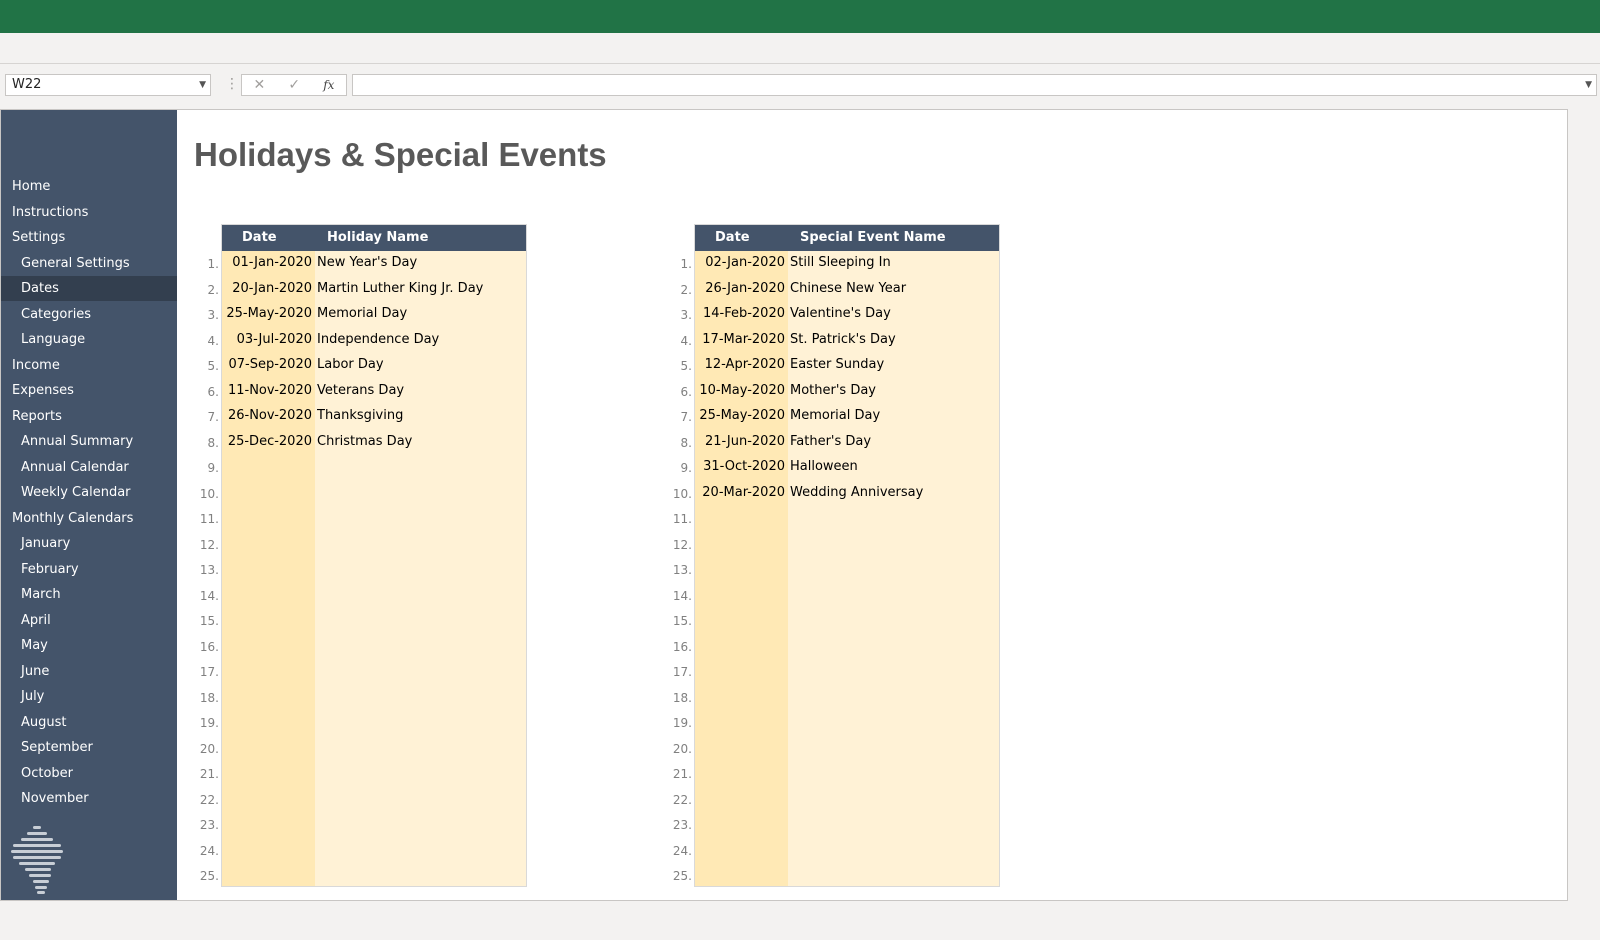  Describe the element at coordinates (892, 467) in the screenshot. I see `name-cell: Halloween` at that location.